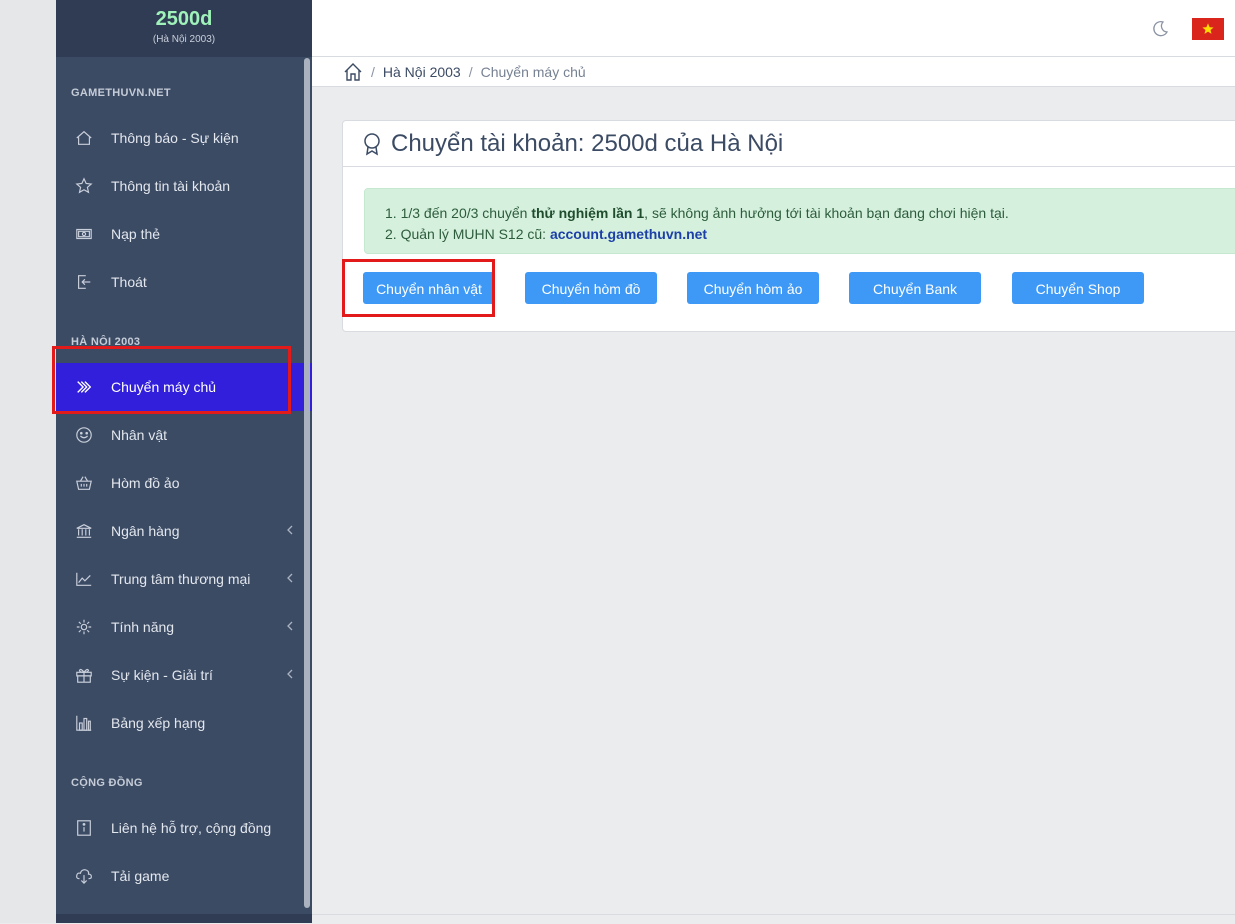  What do you see at coordinates (84, 579) in the screenshot?
I see `chart-line-icon` at bounding box center [84, 579].